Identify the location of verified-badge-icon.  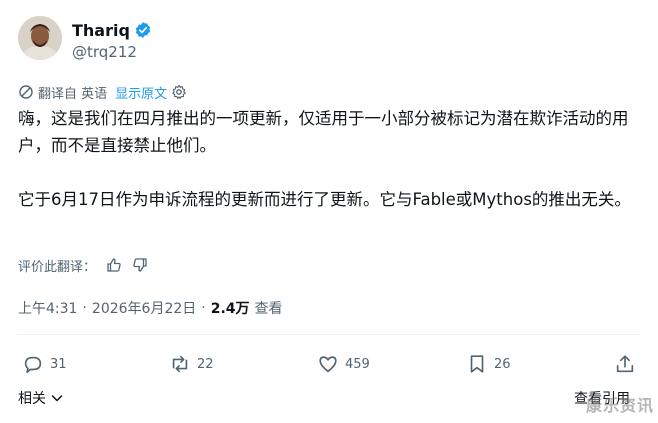
(143, 30).